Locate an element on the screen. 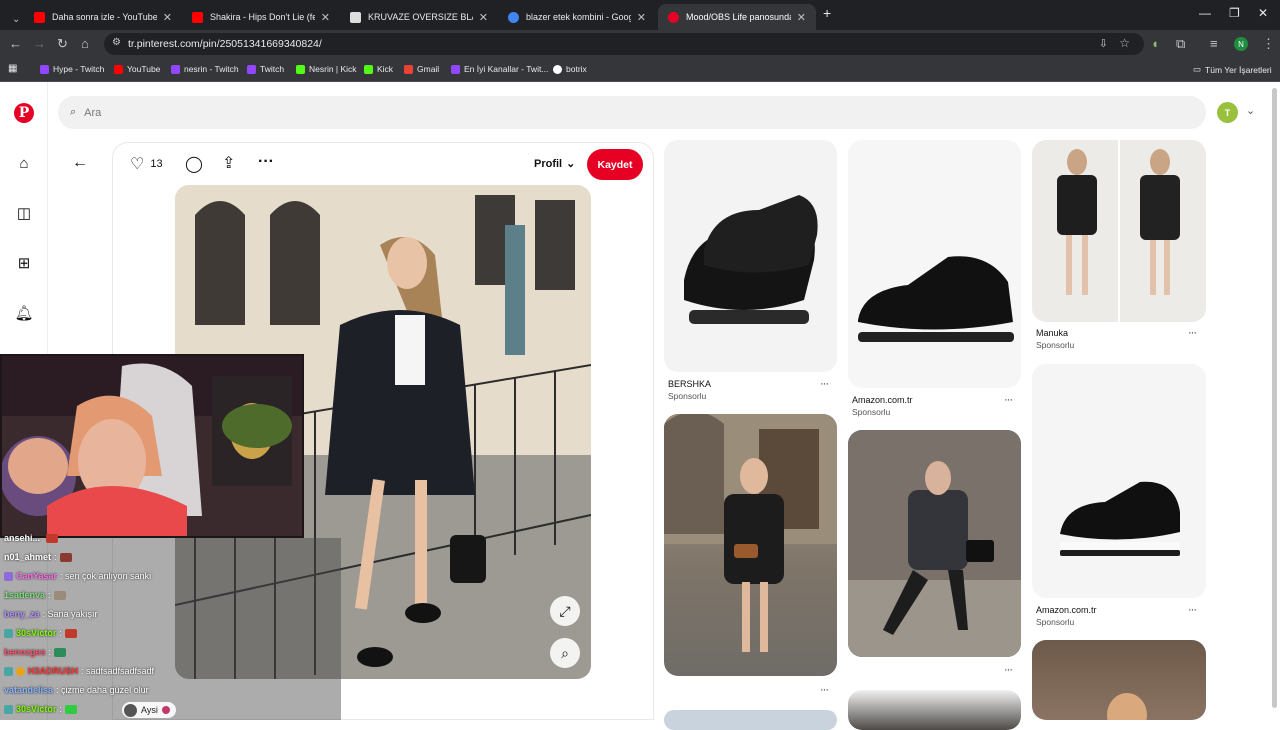 The width and height of the screenshot is (1280, 730). share-icon: ⇪ is located at coordinates (228, 163).